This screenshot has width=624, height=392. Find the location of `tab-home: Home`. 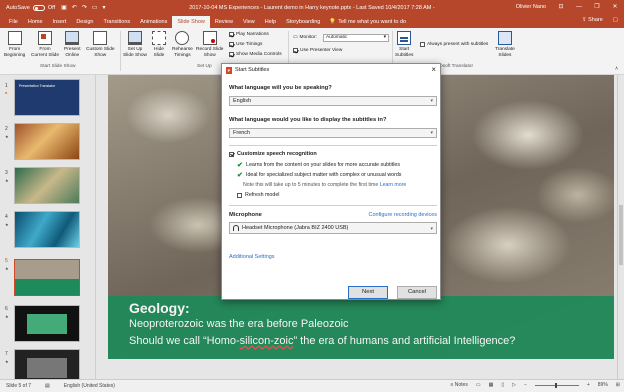

tab-home: Home is located at coordinates (35, 22).